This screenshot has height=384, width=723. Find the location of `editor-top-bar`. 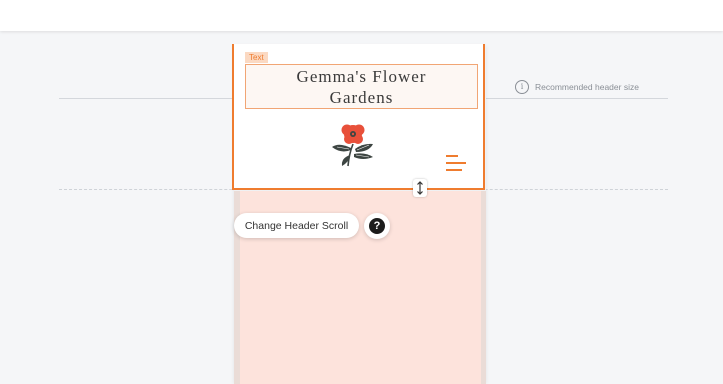

editor-top-bar is located at coordinates (361, 15).